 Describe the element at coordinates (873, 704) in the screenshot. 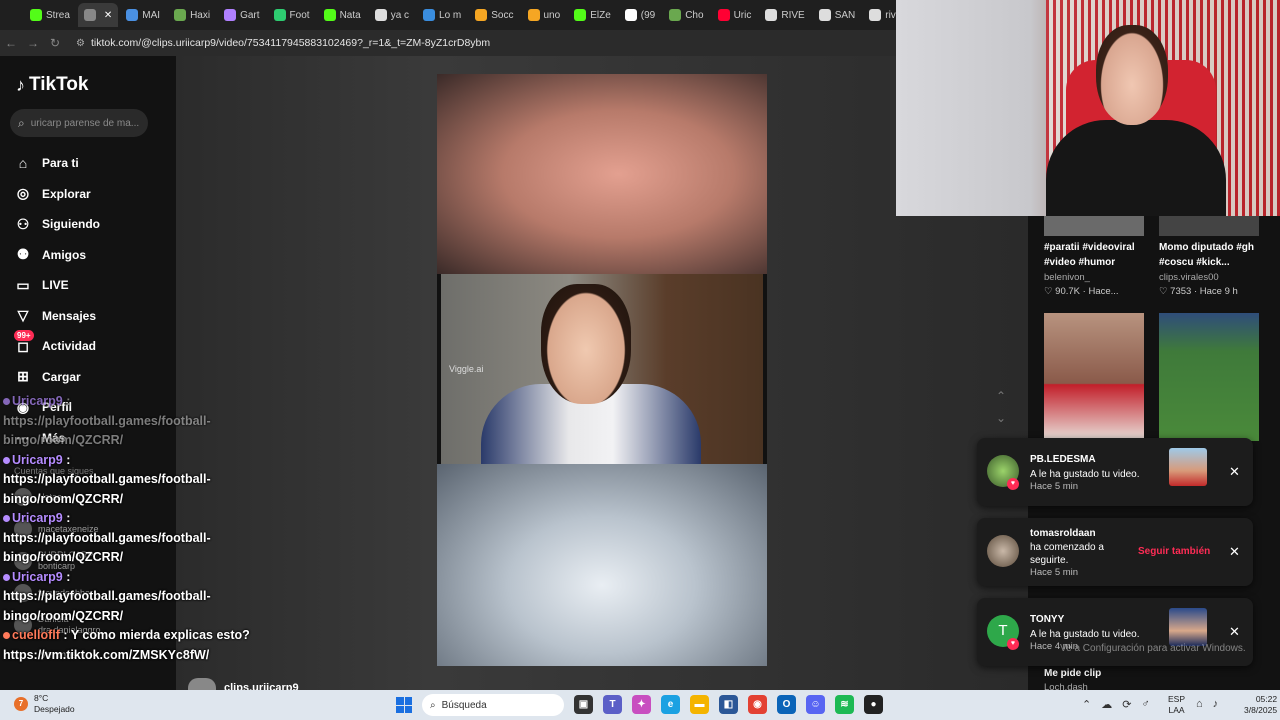

I see `recording-app-icon: ●` at that location.